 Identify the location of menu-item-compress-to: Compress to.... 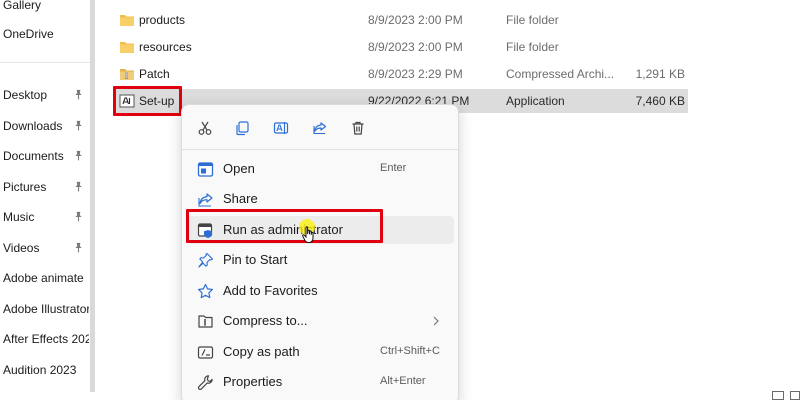
(321, 321).